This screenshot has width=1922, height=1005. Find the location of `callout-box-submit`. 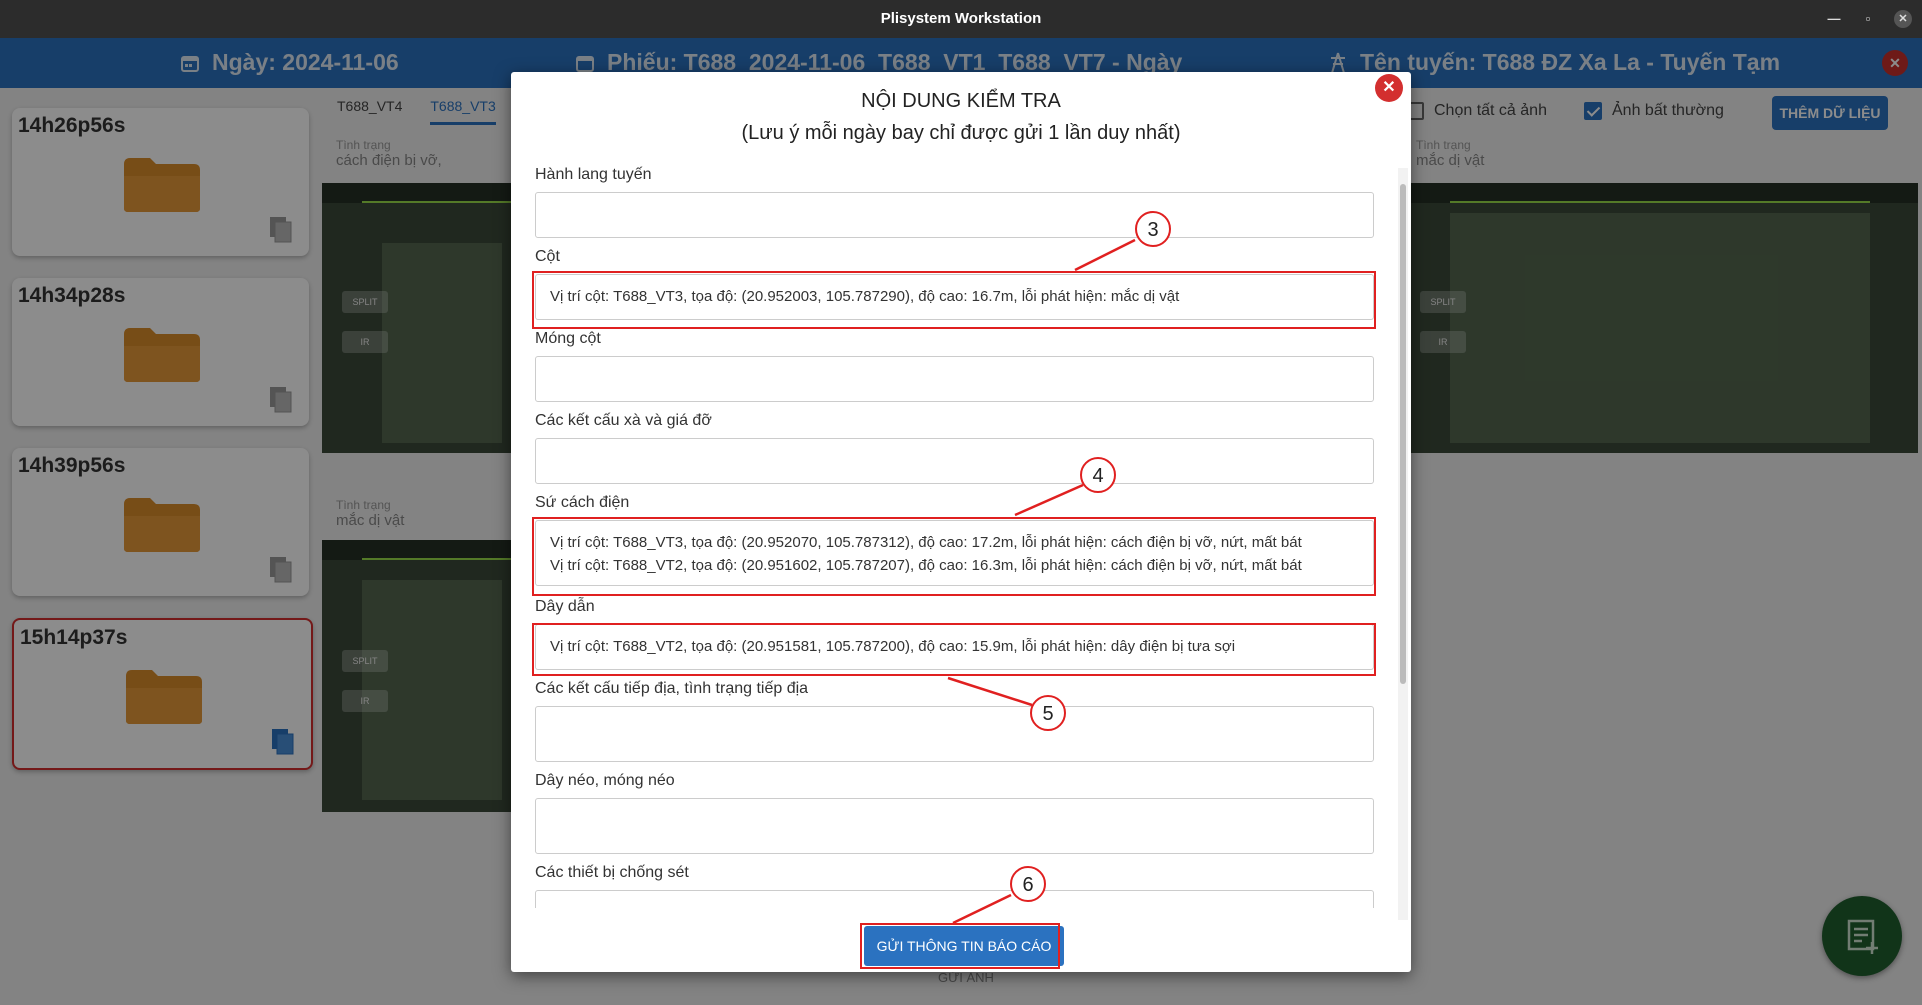

callout-box-submit is located at coordinates (960, 946).